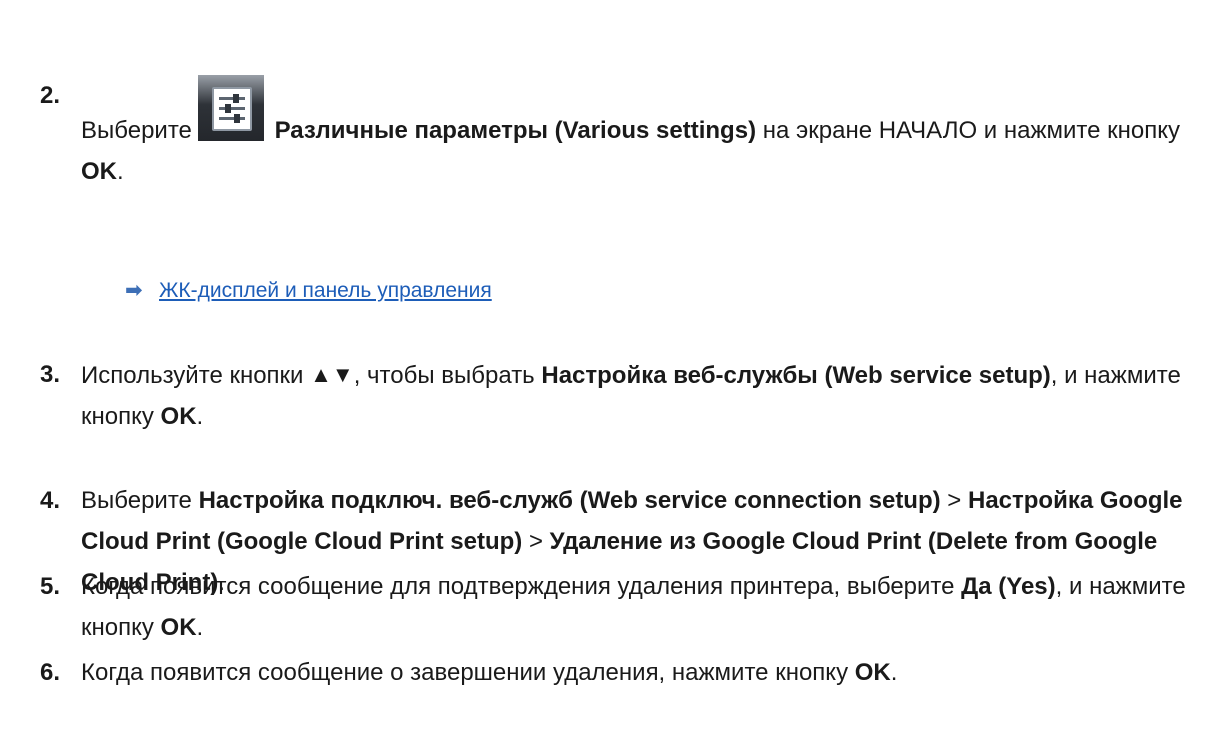 This screenshot has width=1213, height=731. I want to click on step-number: 5., so click(50, 586).